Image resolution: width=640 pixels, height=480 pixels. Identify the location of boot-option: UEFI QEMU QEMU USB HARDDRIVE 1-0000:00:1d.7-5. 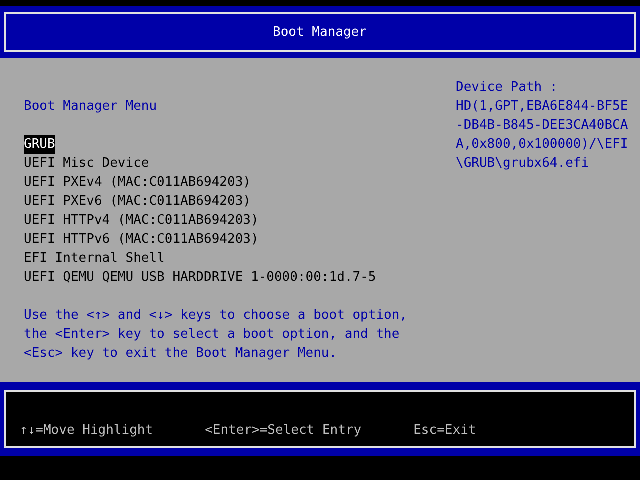
(200, 277).